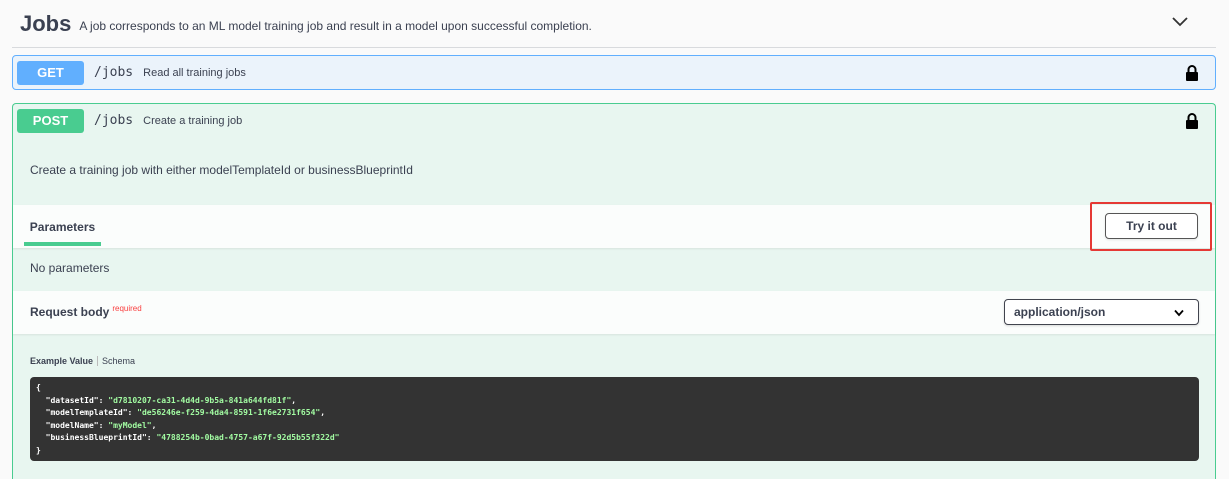  What do you see at coordinates (614, 120) in the screenshot?
I see `operation-summary: POST /jobs Create a training job` at bounding box center [614, 120].